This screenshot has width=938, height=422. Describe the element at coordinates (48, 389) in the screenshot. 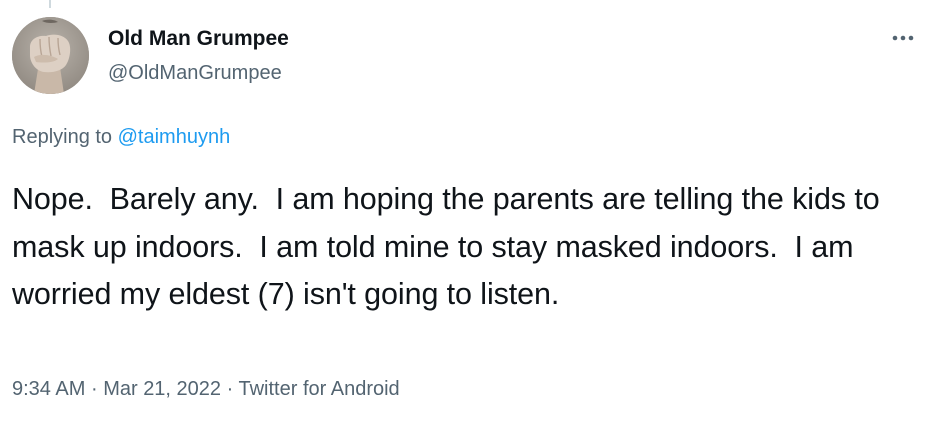

I see `tweet-time: 9:34 AM` at that location.